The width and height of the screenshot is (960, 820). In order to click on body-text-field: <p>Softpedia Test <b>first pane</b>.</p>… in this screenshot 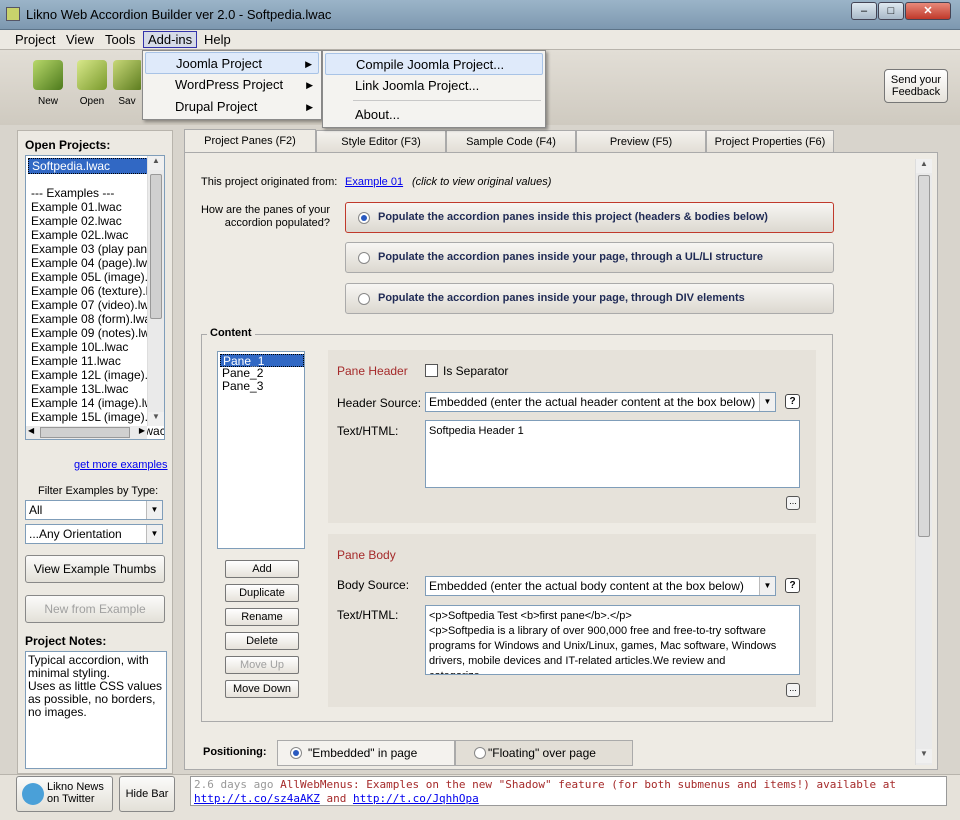, I will do `click(612, 640)`.